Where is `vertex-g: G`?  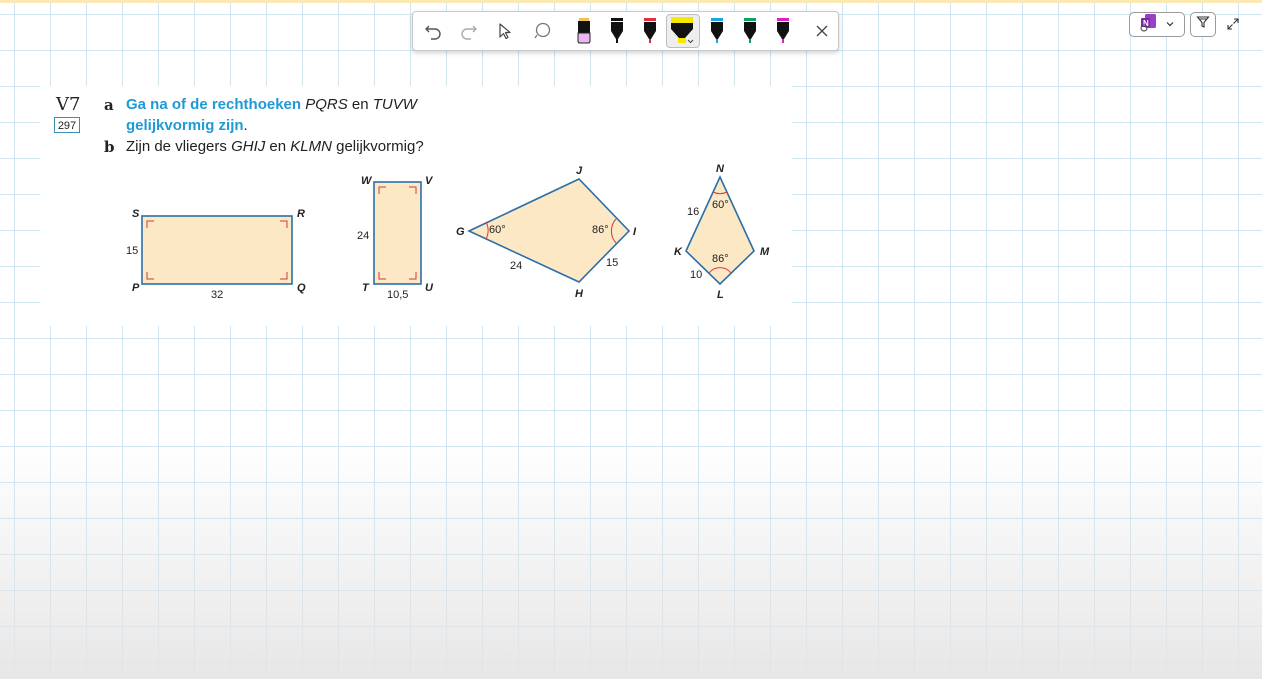
vertex-g: G is located at coordinates (460, 232).